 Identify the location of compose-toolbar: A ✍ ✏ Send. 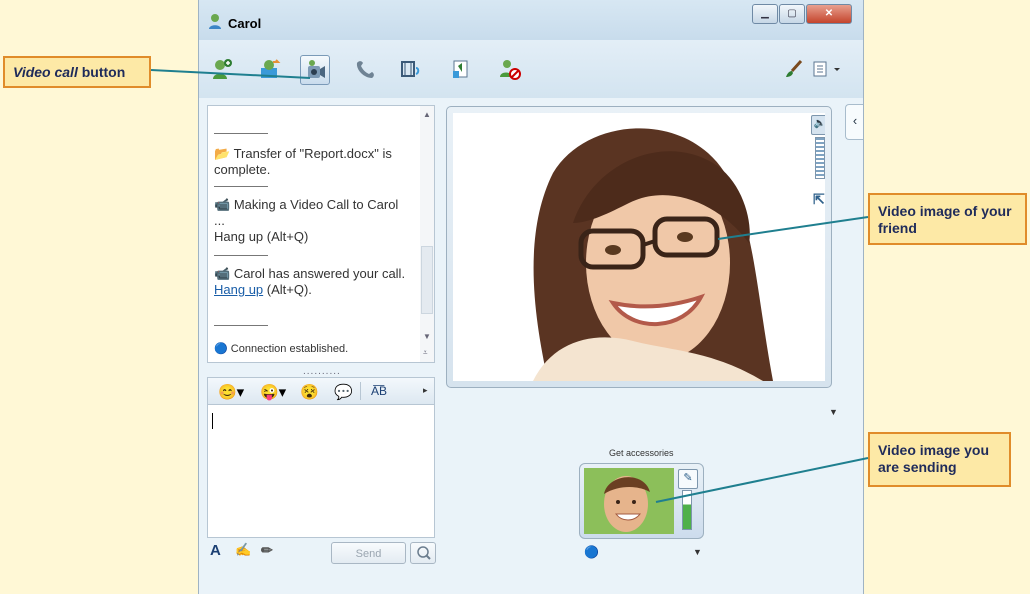
(322, 554).